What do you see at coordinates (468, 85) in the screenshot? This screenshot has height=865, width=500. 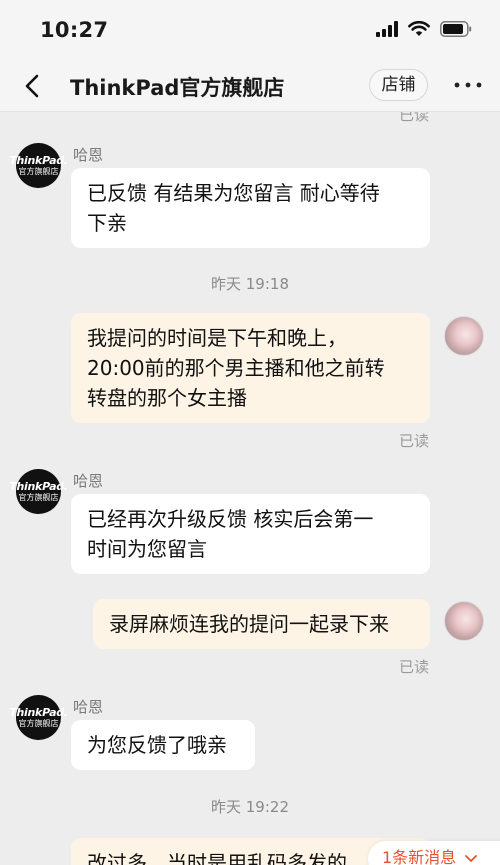 I see `more-icon` at bounding box center [468, 85].